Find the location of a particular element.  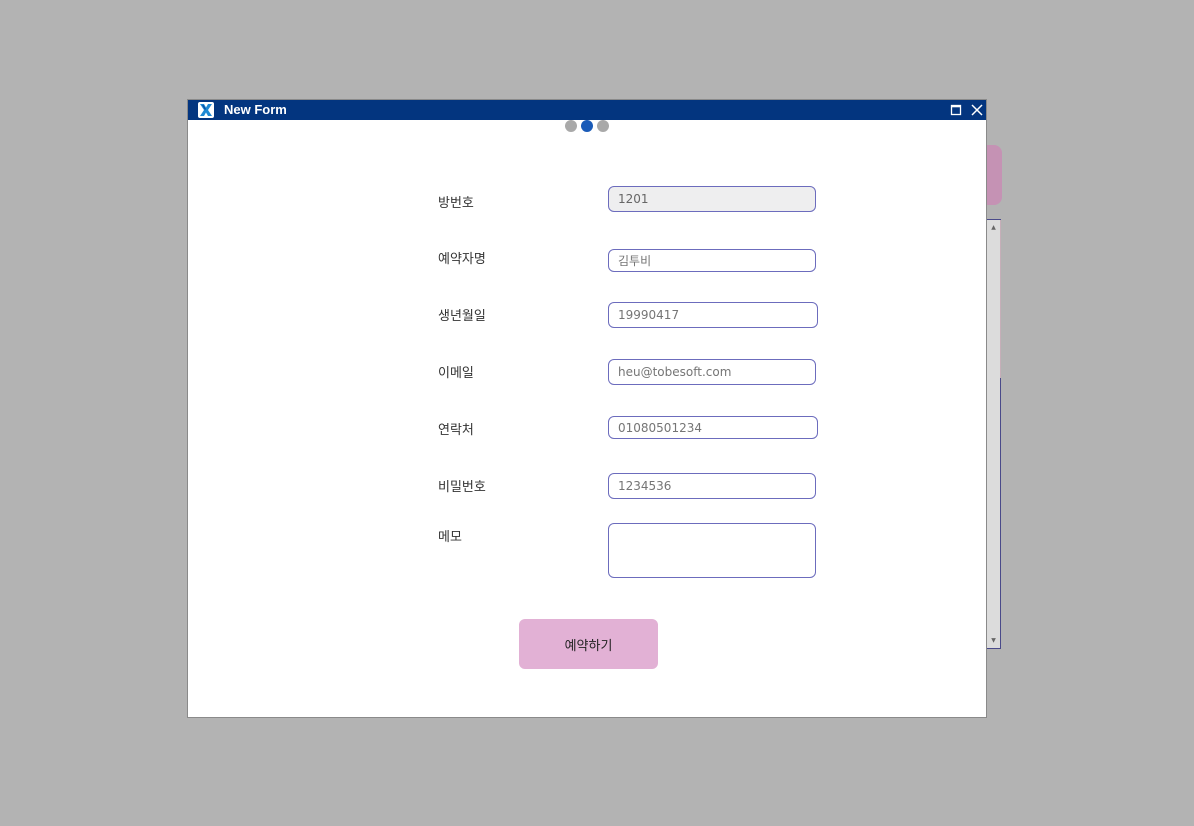

password-label: 비밀번호 is located at coordinates (462, 487).